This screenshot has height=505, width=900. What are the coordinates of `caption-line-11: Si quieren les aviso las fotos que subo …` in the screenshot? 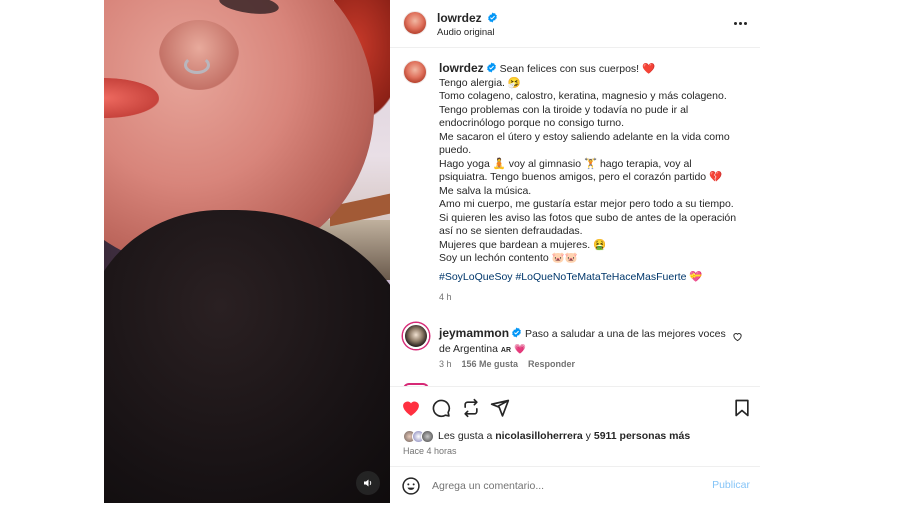 It's located at (588, 217).